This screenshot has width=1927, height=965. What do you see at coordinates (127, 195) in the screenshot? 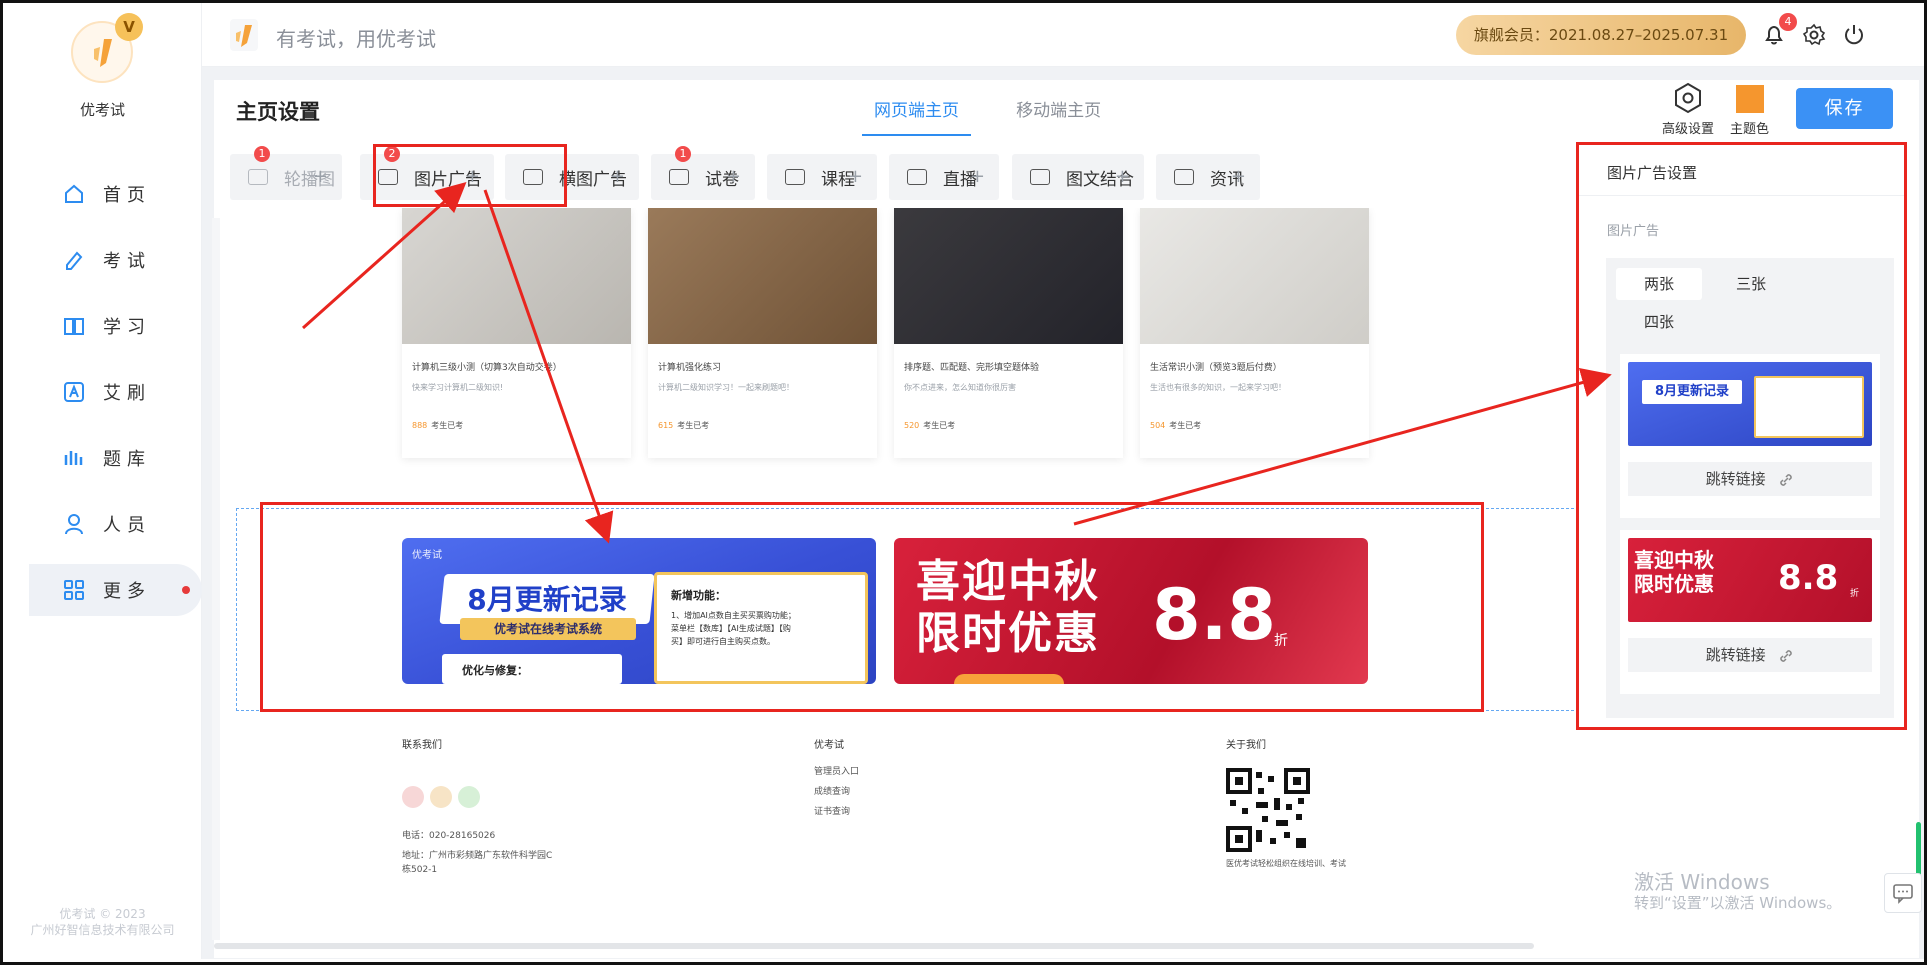
I see `sidebar-item-label: 首页` at bounding box center [127, 195].